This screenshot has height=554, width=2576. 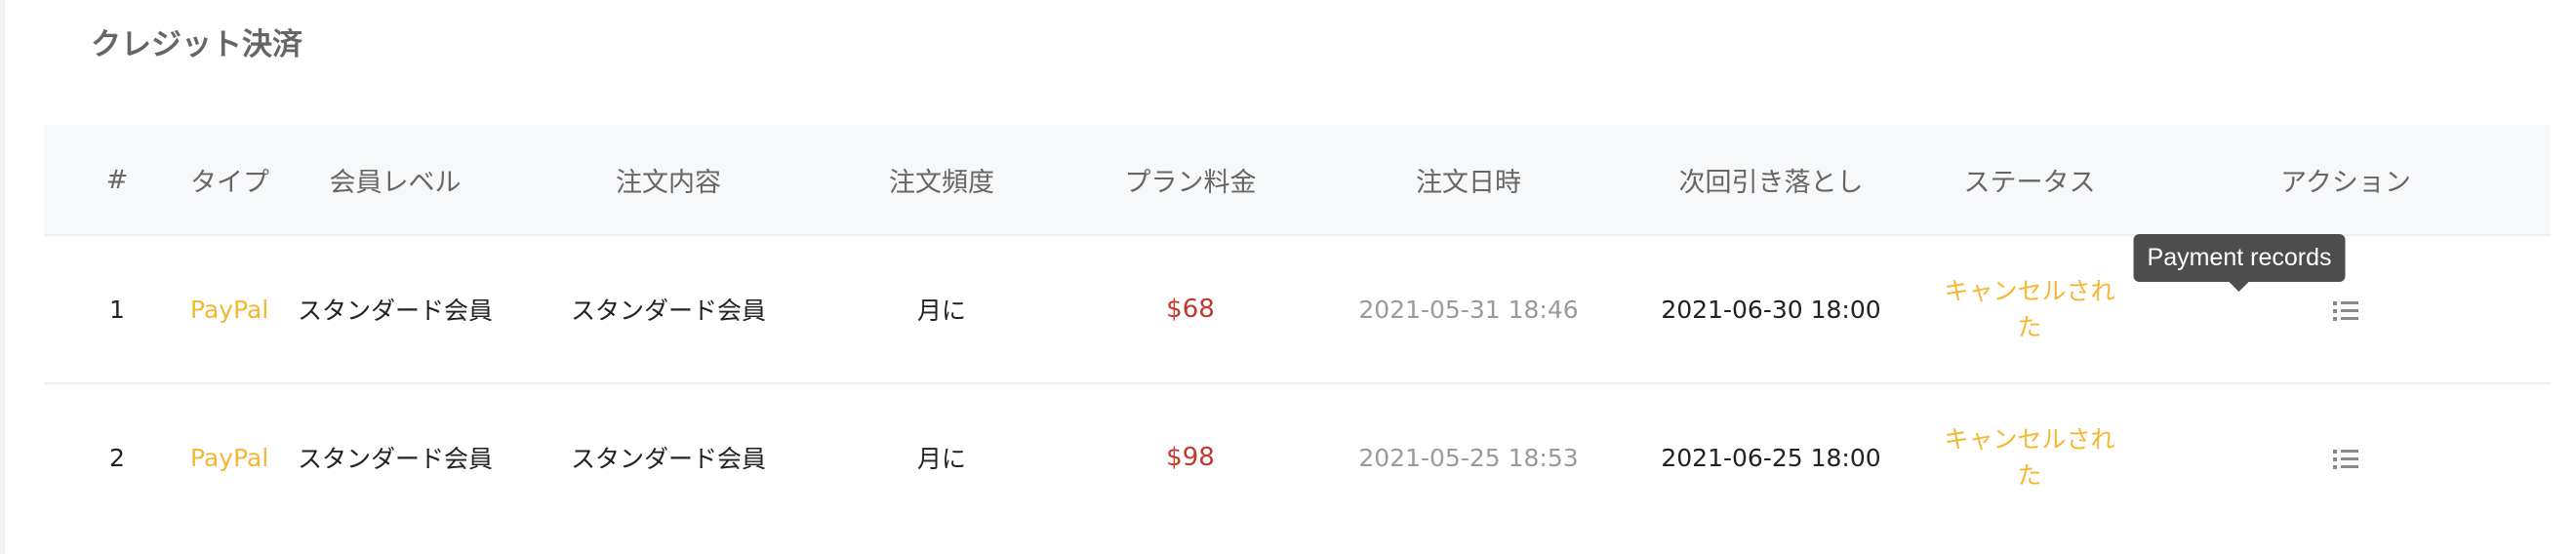 I want to click on header-next-charge: 次回引き落とし, so click(x=1771, y=182).